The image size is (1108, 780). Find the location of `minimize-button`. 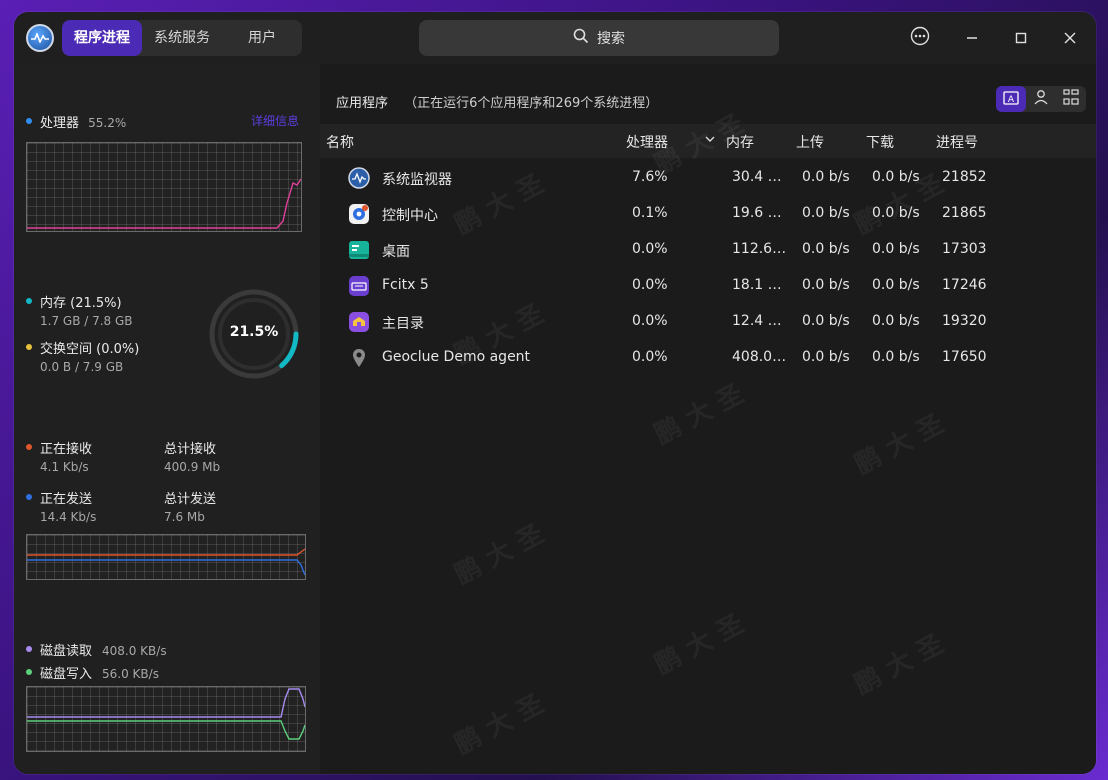

minimize-button is located at coordinates (972, 38).